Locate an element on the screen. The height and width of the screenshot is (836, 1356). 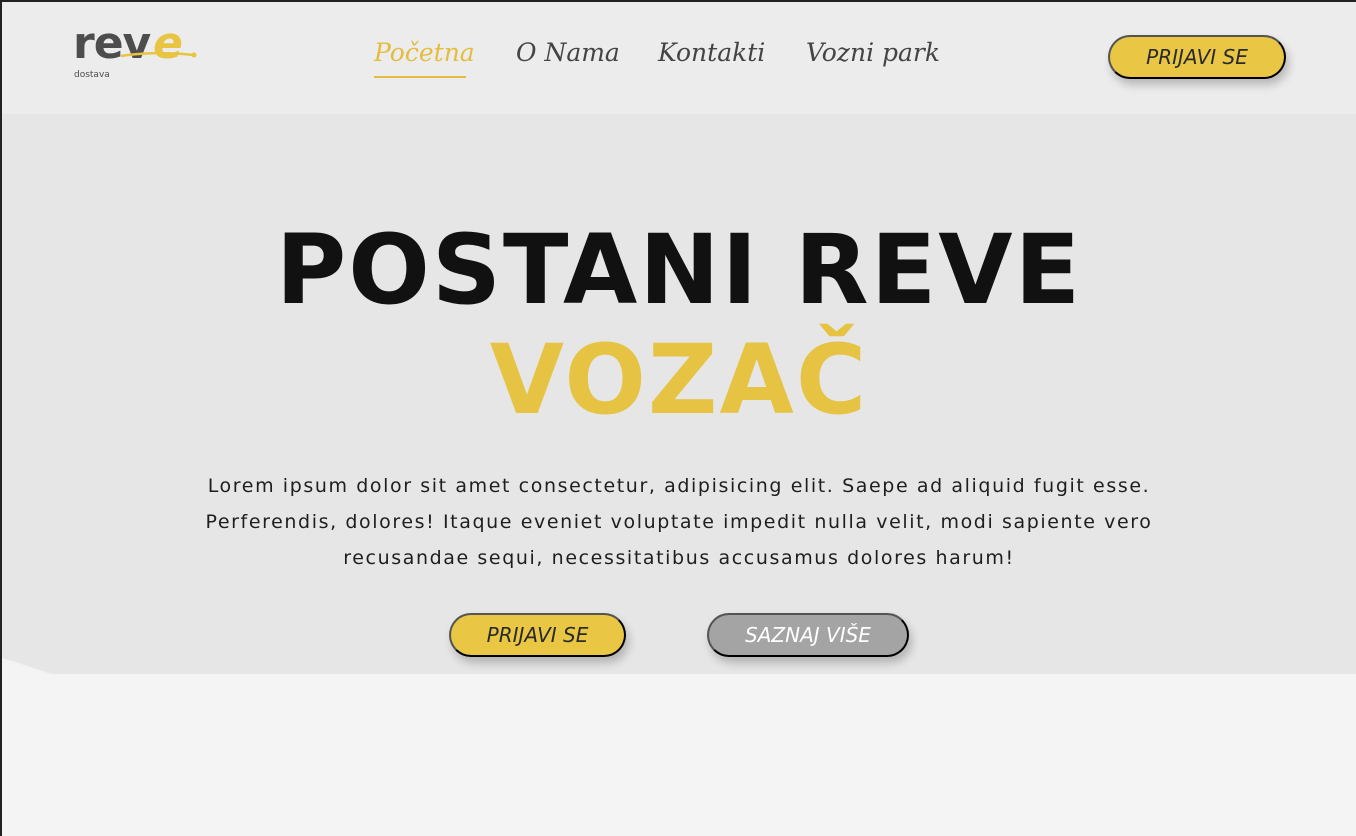
nav-link-o-nama: O Nama is located at coordinates (568, 52).